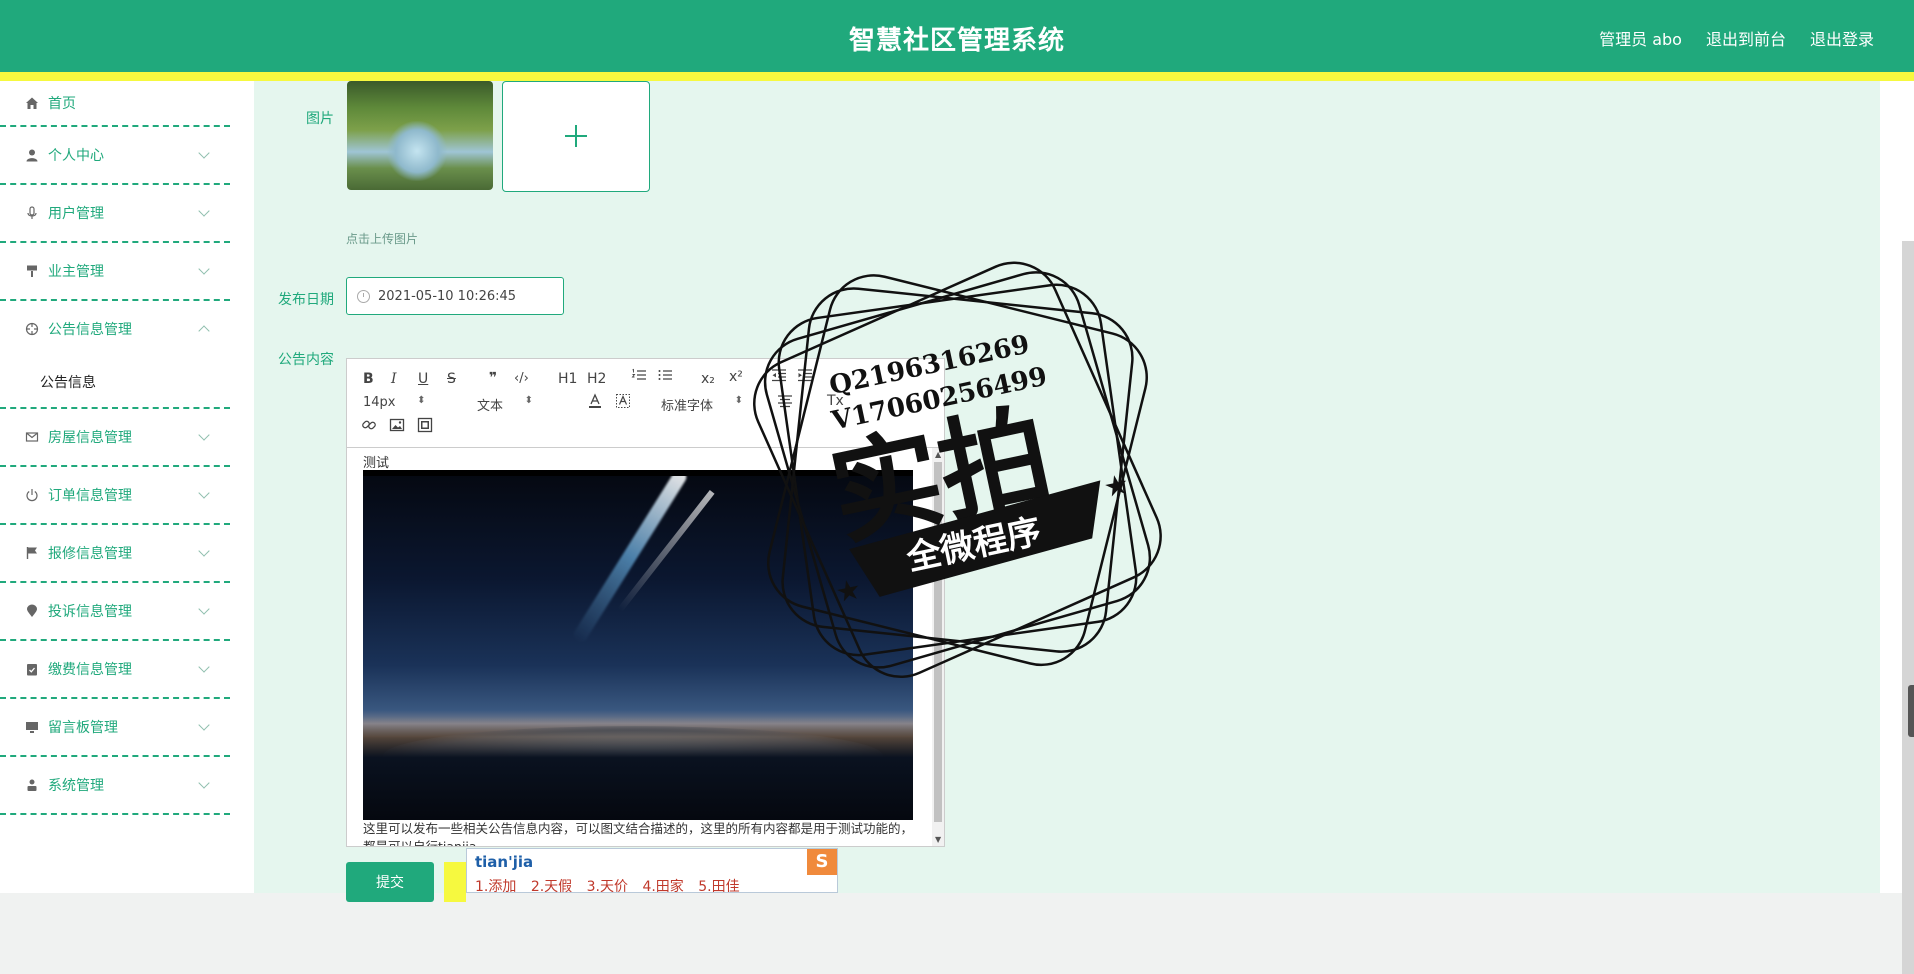  What do you see at coordinates (376, 463) in the screenshot?
I see `editor-text-top: 测试` at bounding box center [376, 463].